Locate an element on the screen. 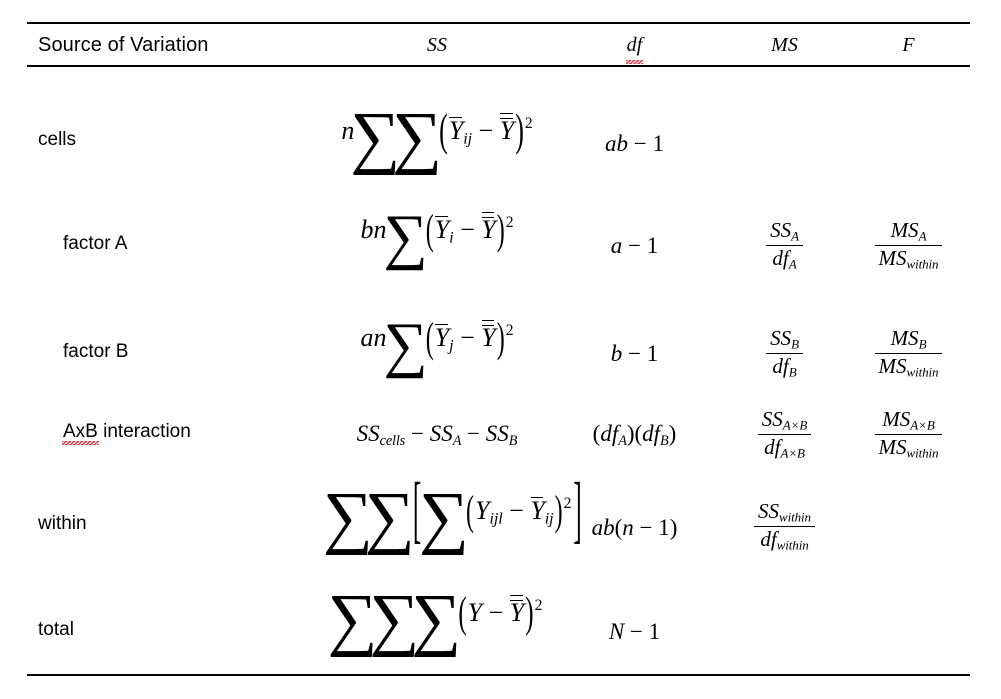  row-df-axb: (dfA)(dfB) is located at coordinates (634, 435).